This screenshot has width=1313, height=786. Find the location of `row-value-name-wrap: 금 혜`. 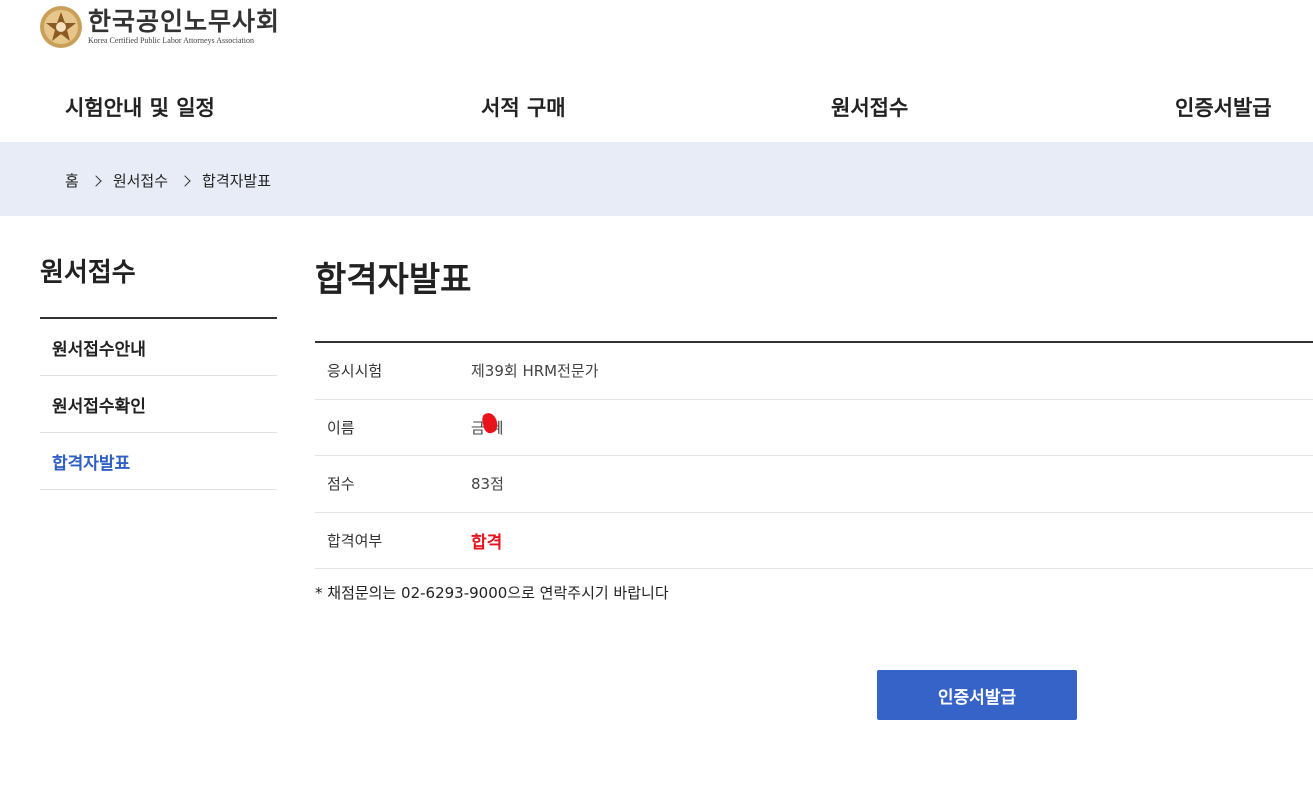

row-value-name-wrap: 금 혜 is located at coordinates (487, 424).